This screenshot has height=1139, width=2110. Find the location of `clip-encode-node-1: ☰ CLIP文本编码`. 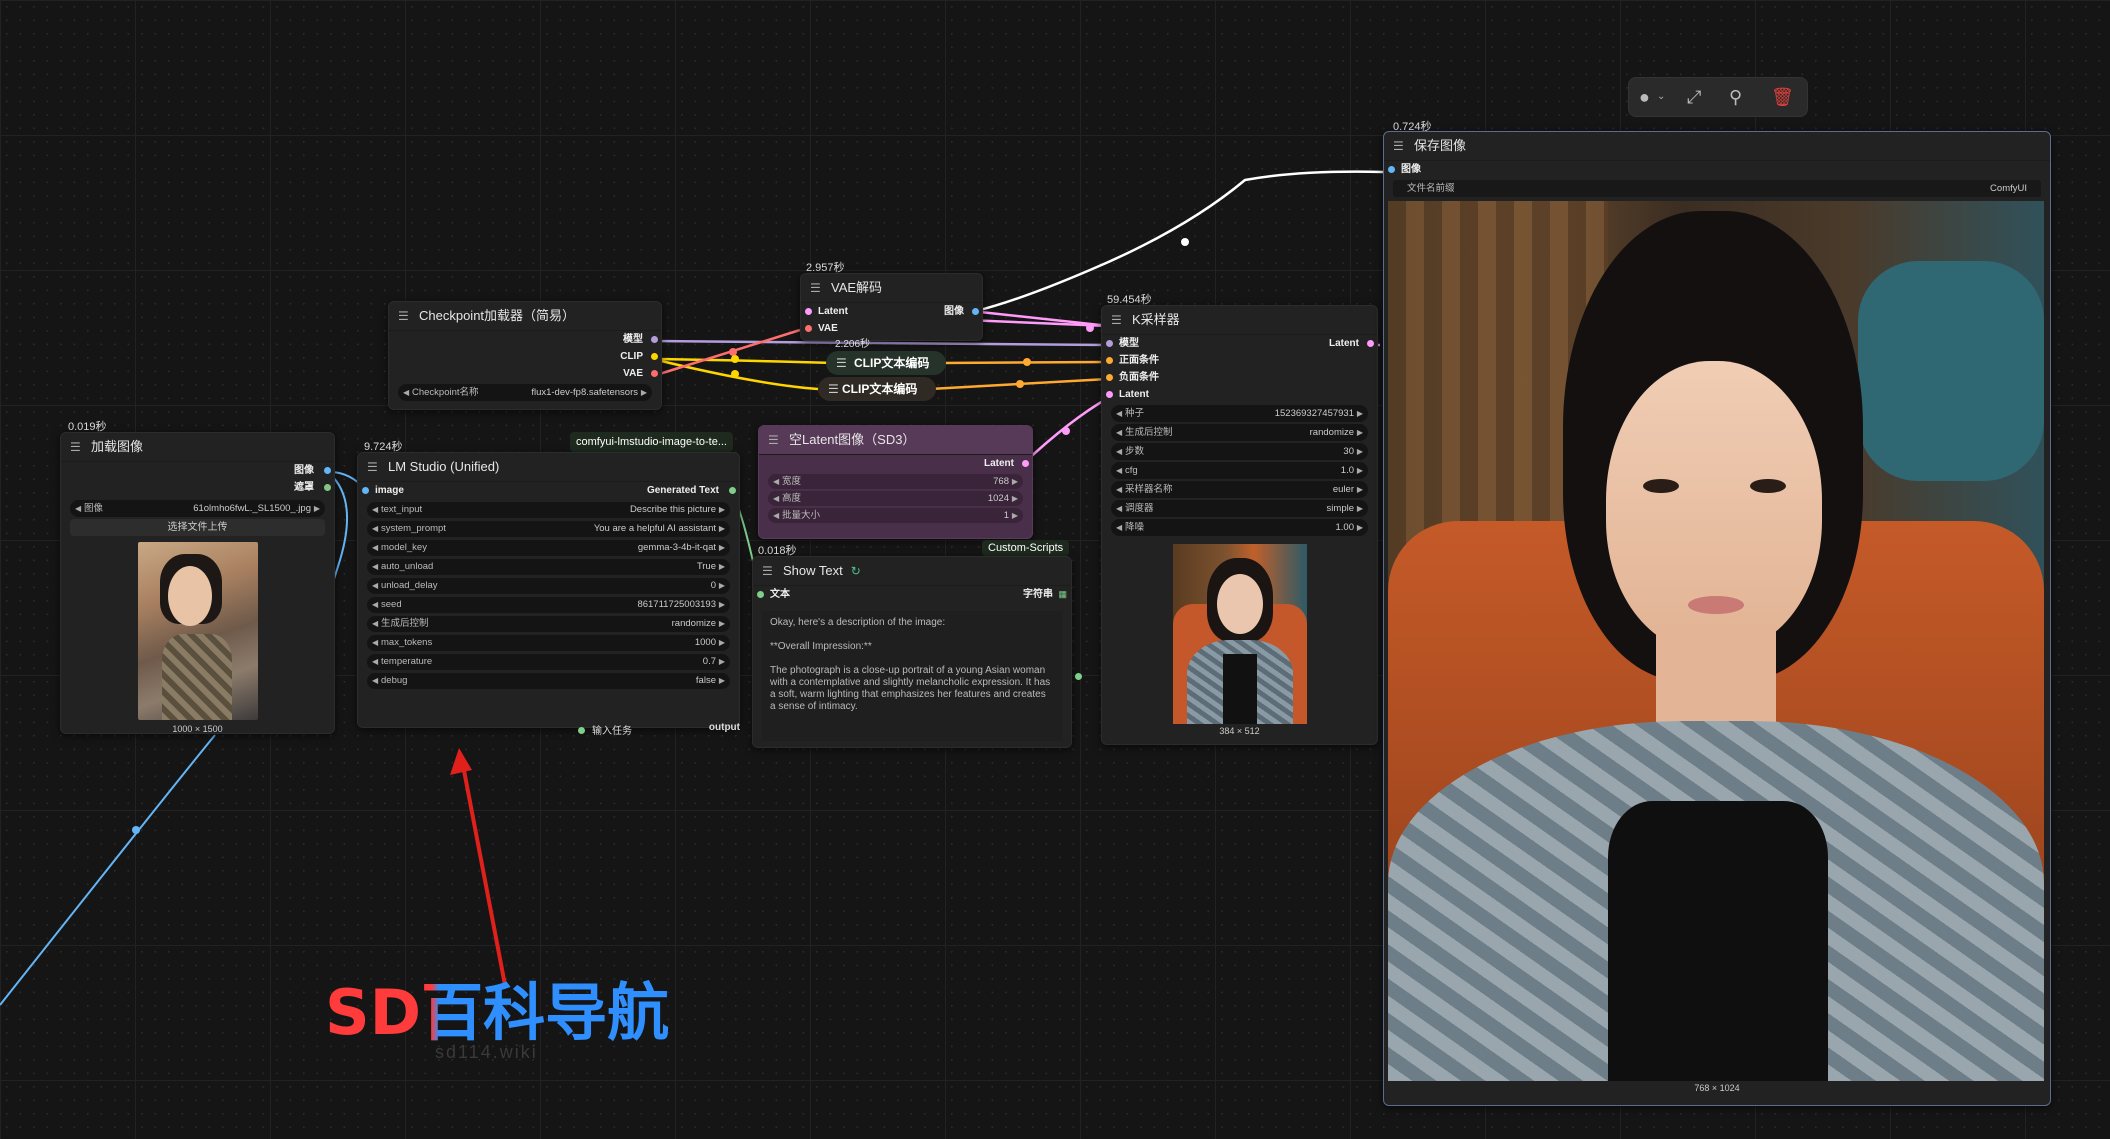

clip-encode-node-1: ☰ CLIP文本编码 is located at coordinates (886, 363).